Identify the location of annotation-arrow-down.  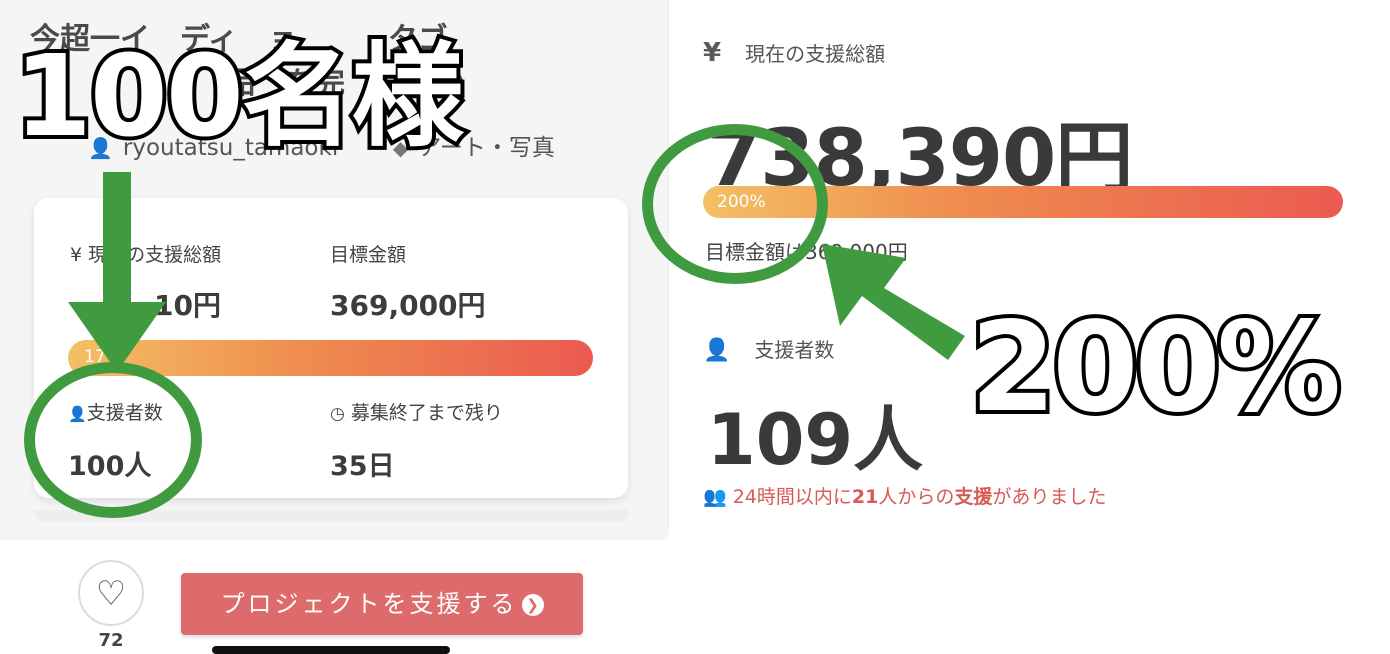
(117, 272).